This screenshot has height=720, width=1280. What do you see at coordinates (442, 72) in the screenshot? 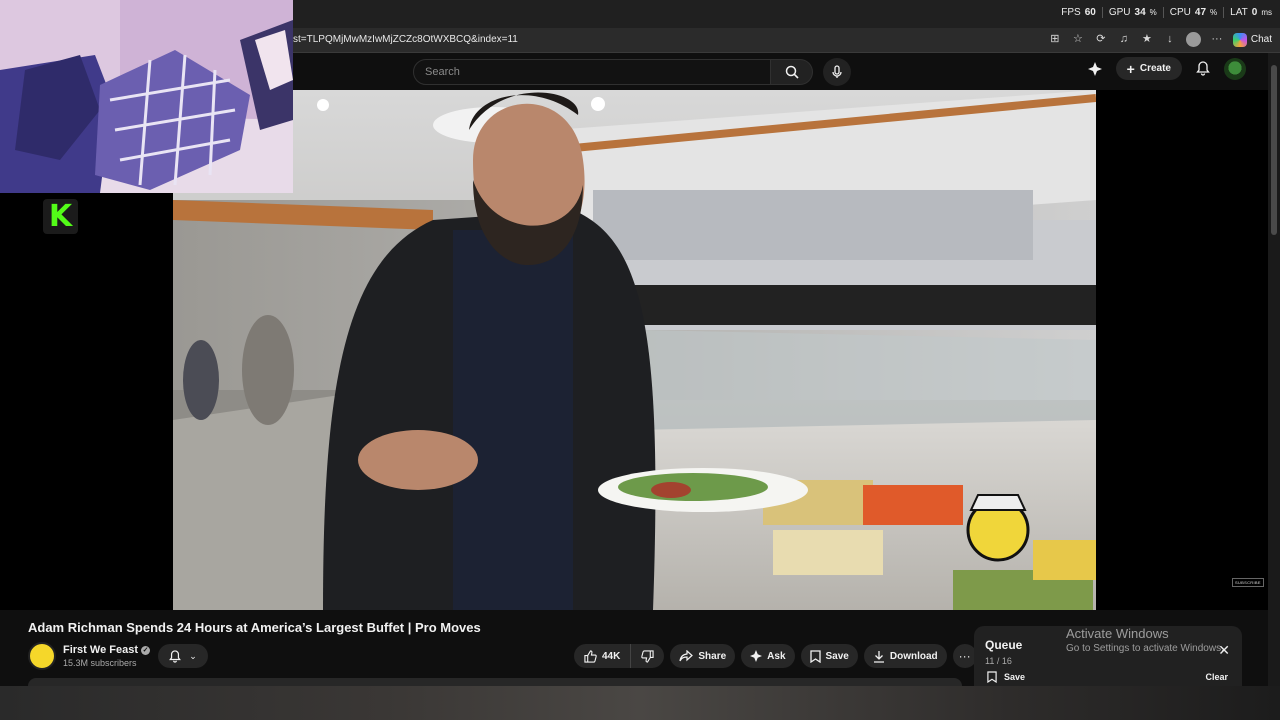
I see `search-placeholder: Search` at bounding box center [442, 72].